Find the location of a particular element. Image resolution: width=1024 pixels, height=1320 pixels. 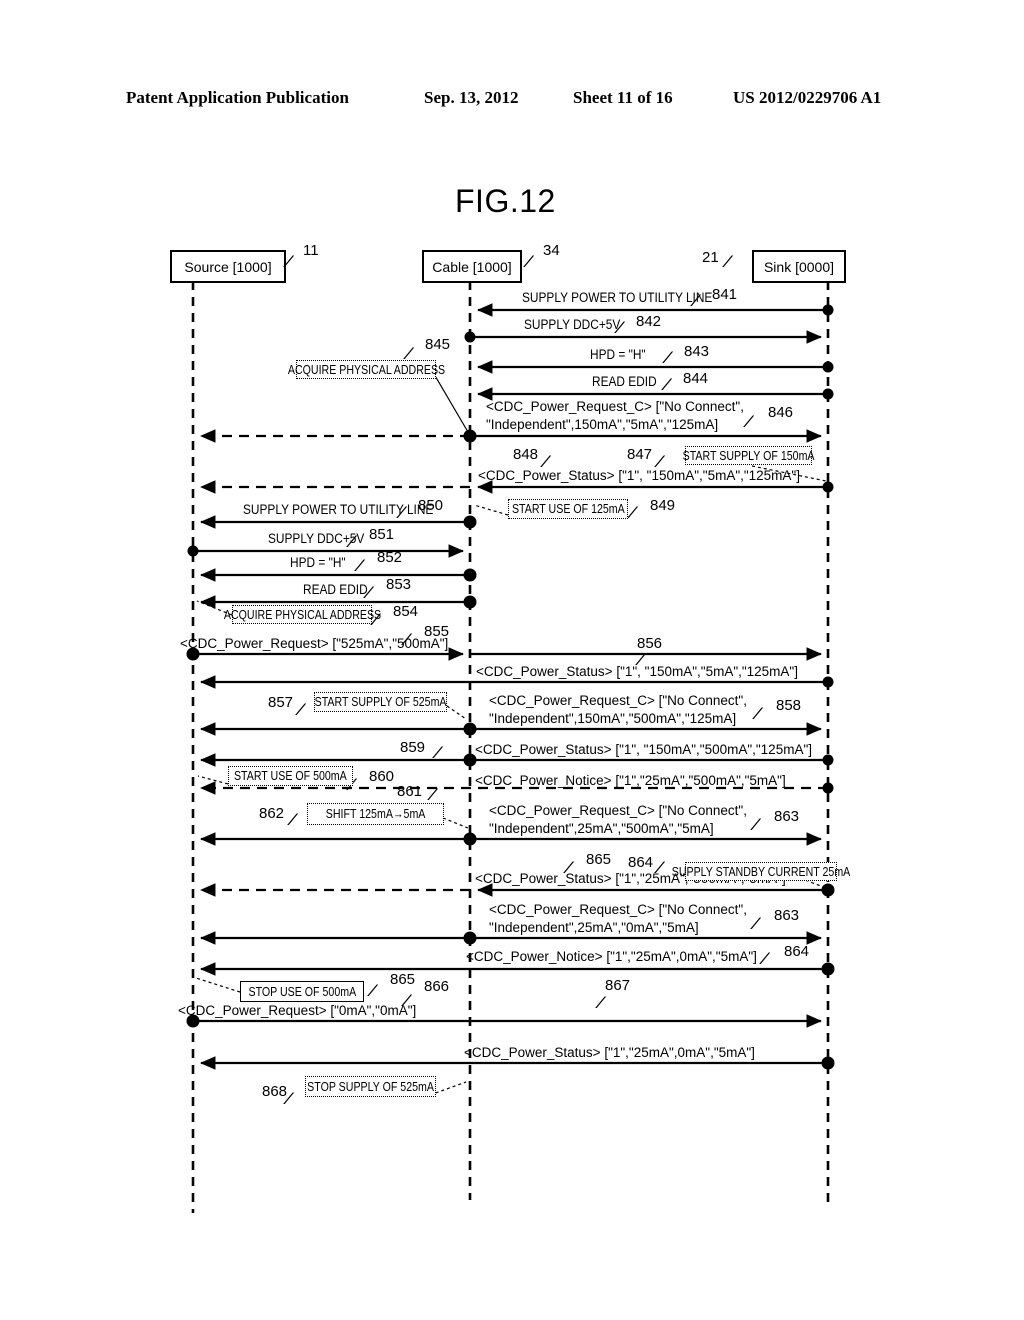

ref-number-867: 867 is located at coordinates (618, 985).